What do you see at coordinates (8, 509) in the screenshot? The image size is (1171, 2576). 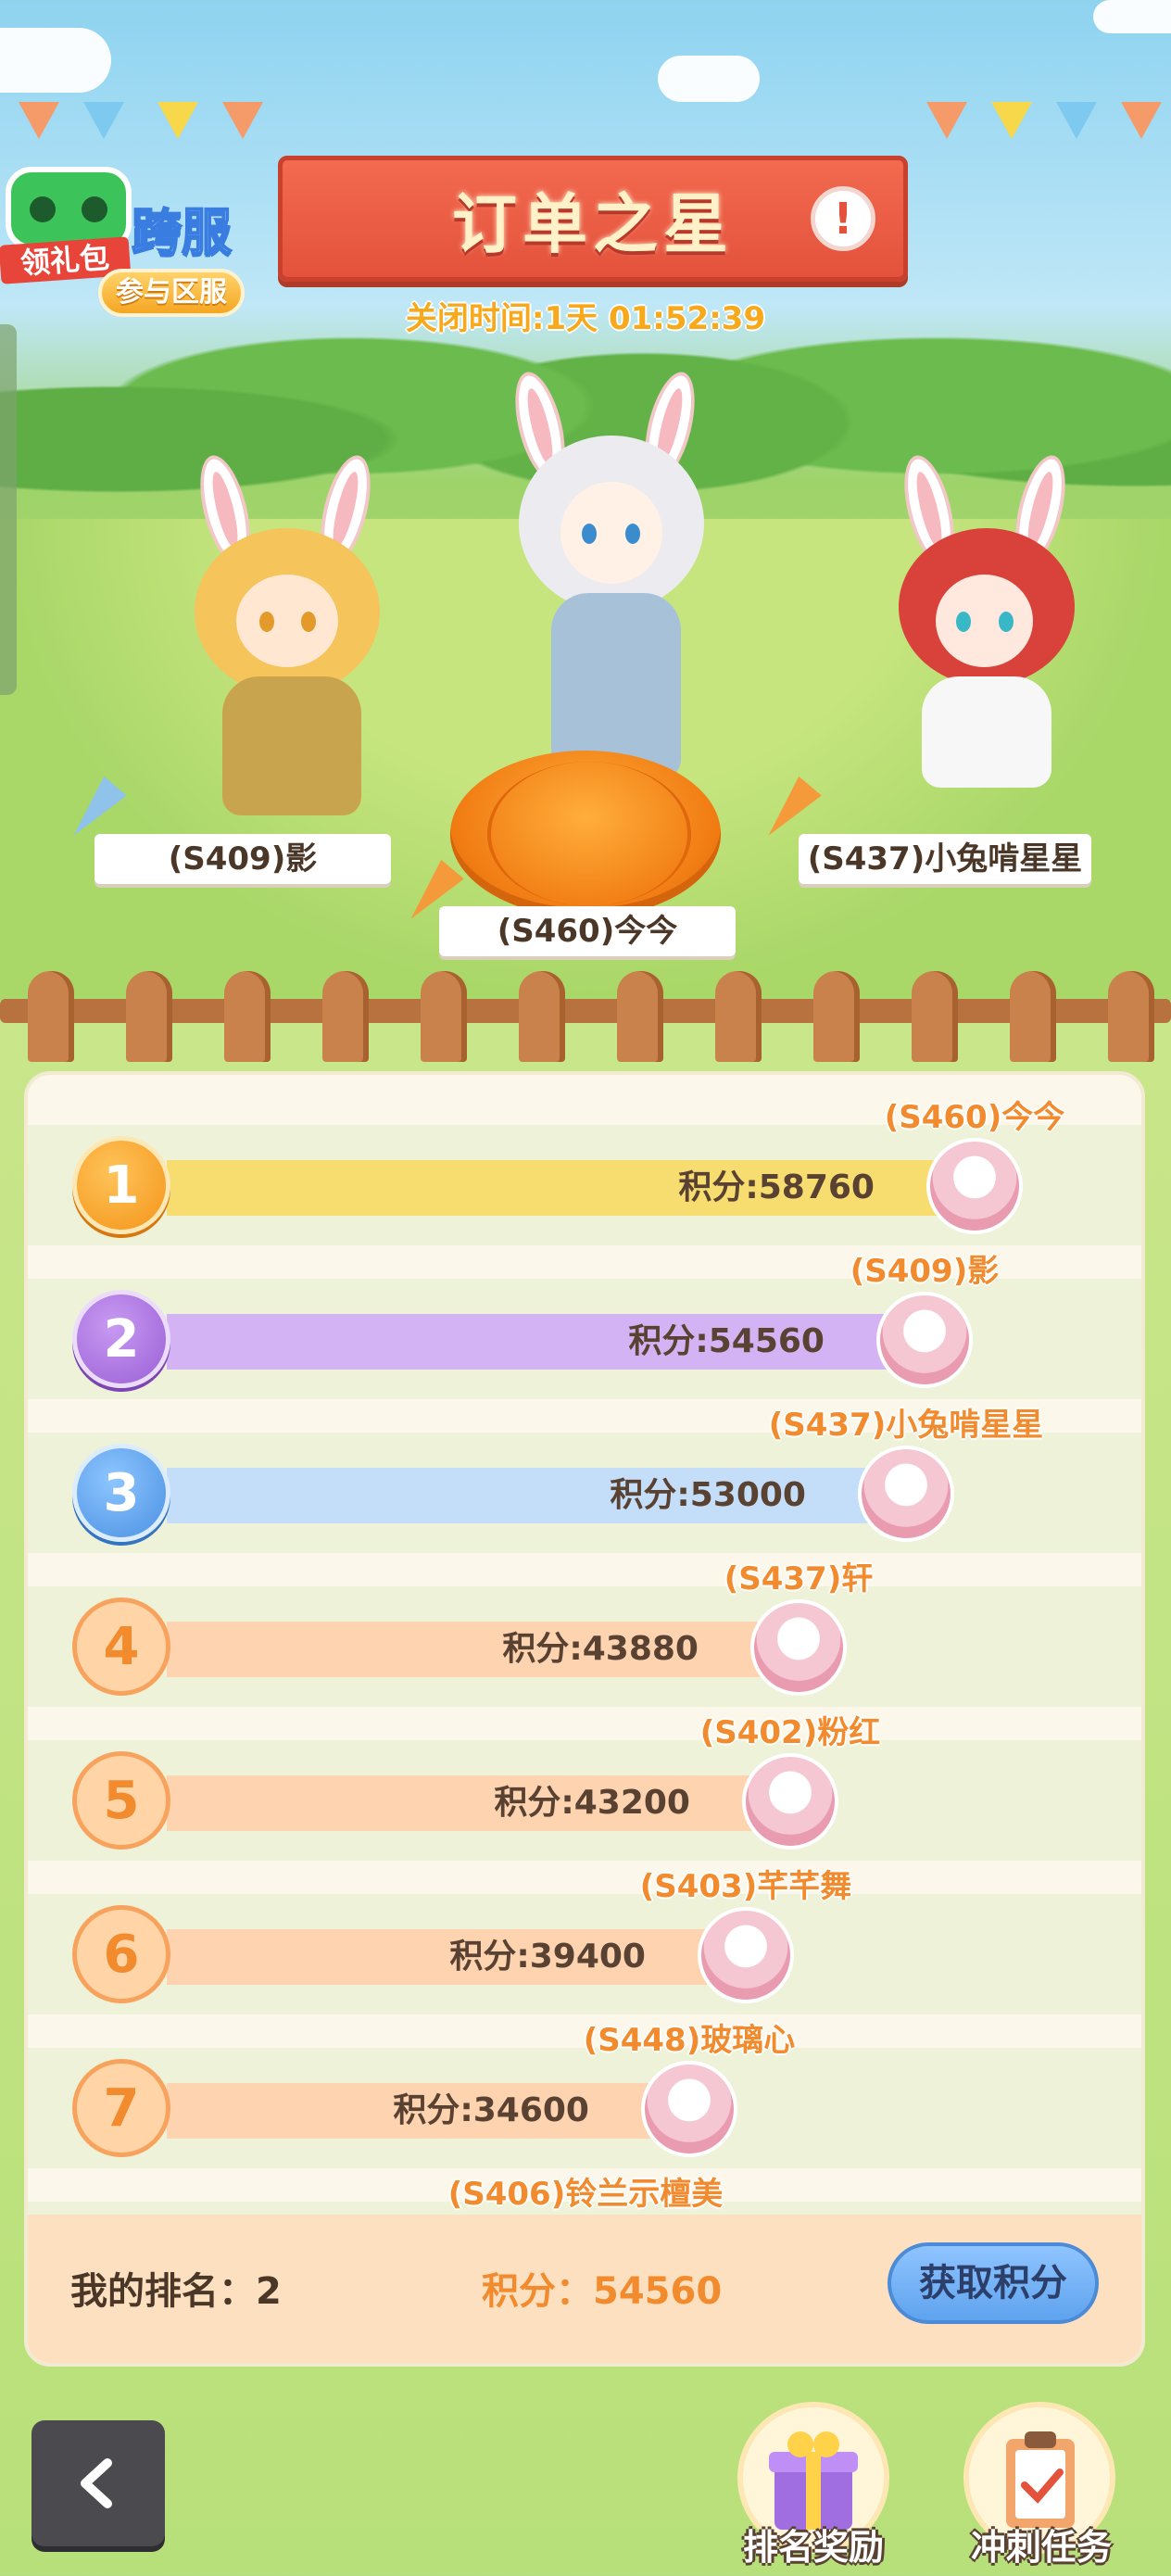 I see `side-drawer-handle` at bounding box center [8, 509].